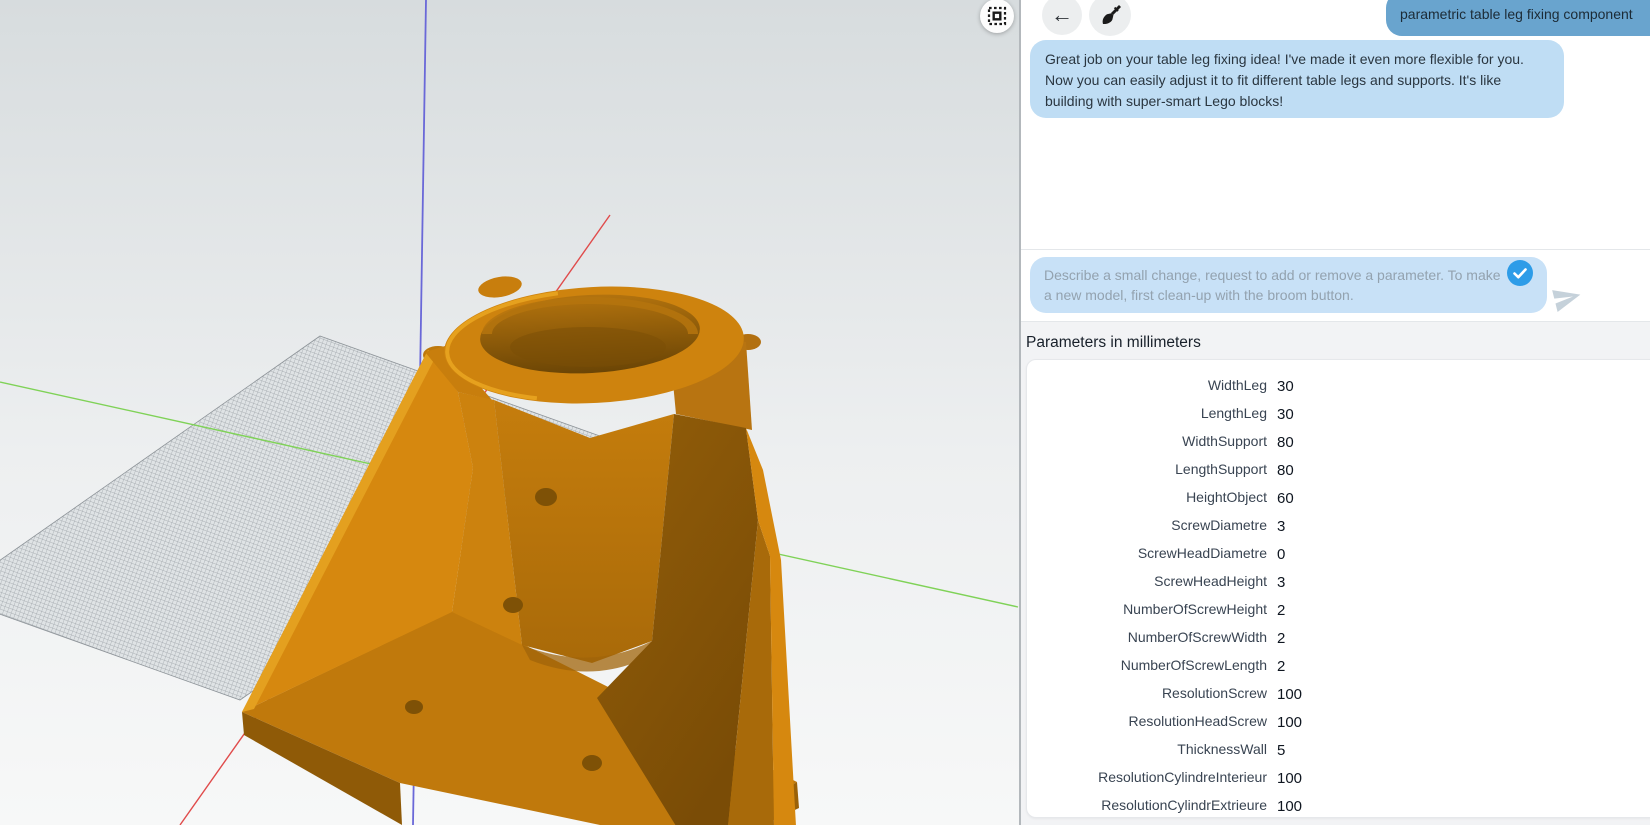 The width and height of the screenshot is (1650, 825). What do you see at coordinates (1202, 553) in the screenshot?
I see `parameter-name-label: ScrewHeadDiametre` at bounding box center [1202, 553].